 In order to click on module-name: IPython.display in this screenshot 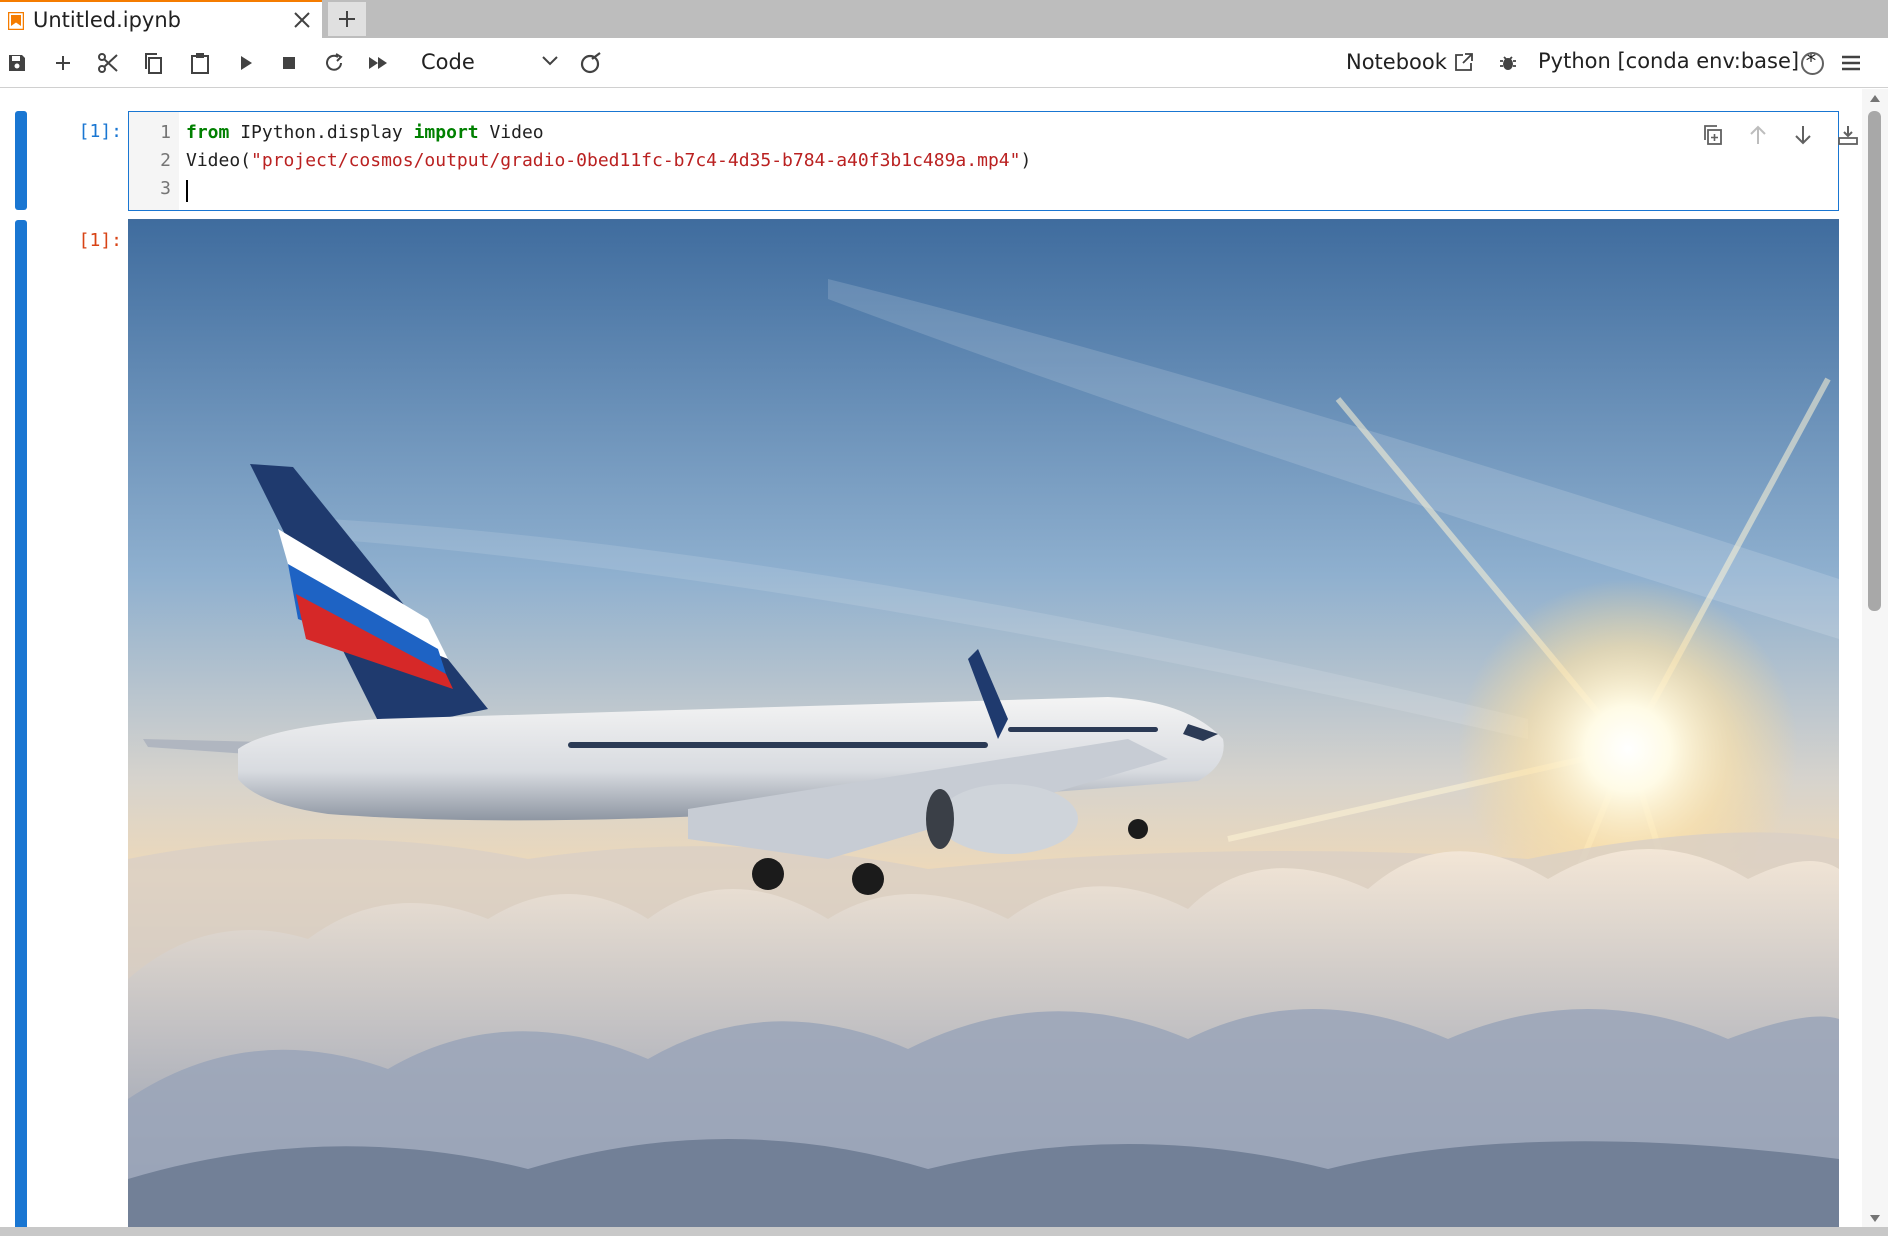, I will do `click(321, 132)`.